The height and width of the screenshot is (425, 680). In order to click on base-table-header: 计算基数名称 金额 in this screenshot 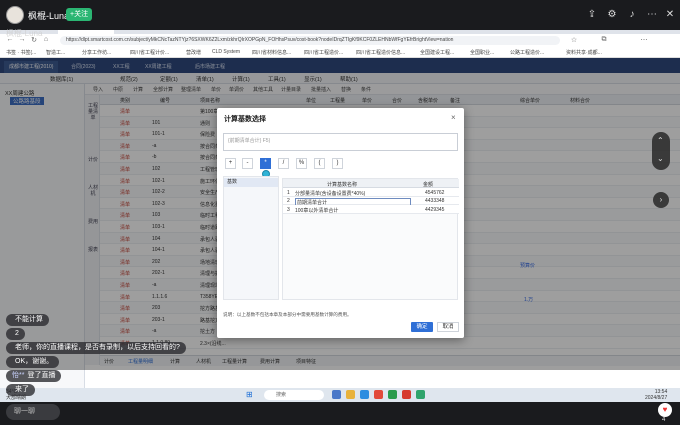, I will do `click(371, 183)`.